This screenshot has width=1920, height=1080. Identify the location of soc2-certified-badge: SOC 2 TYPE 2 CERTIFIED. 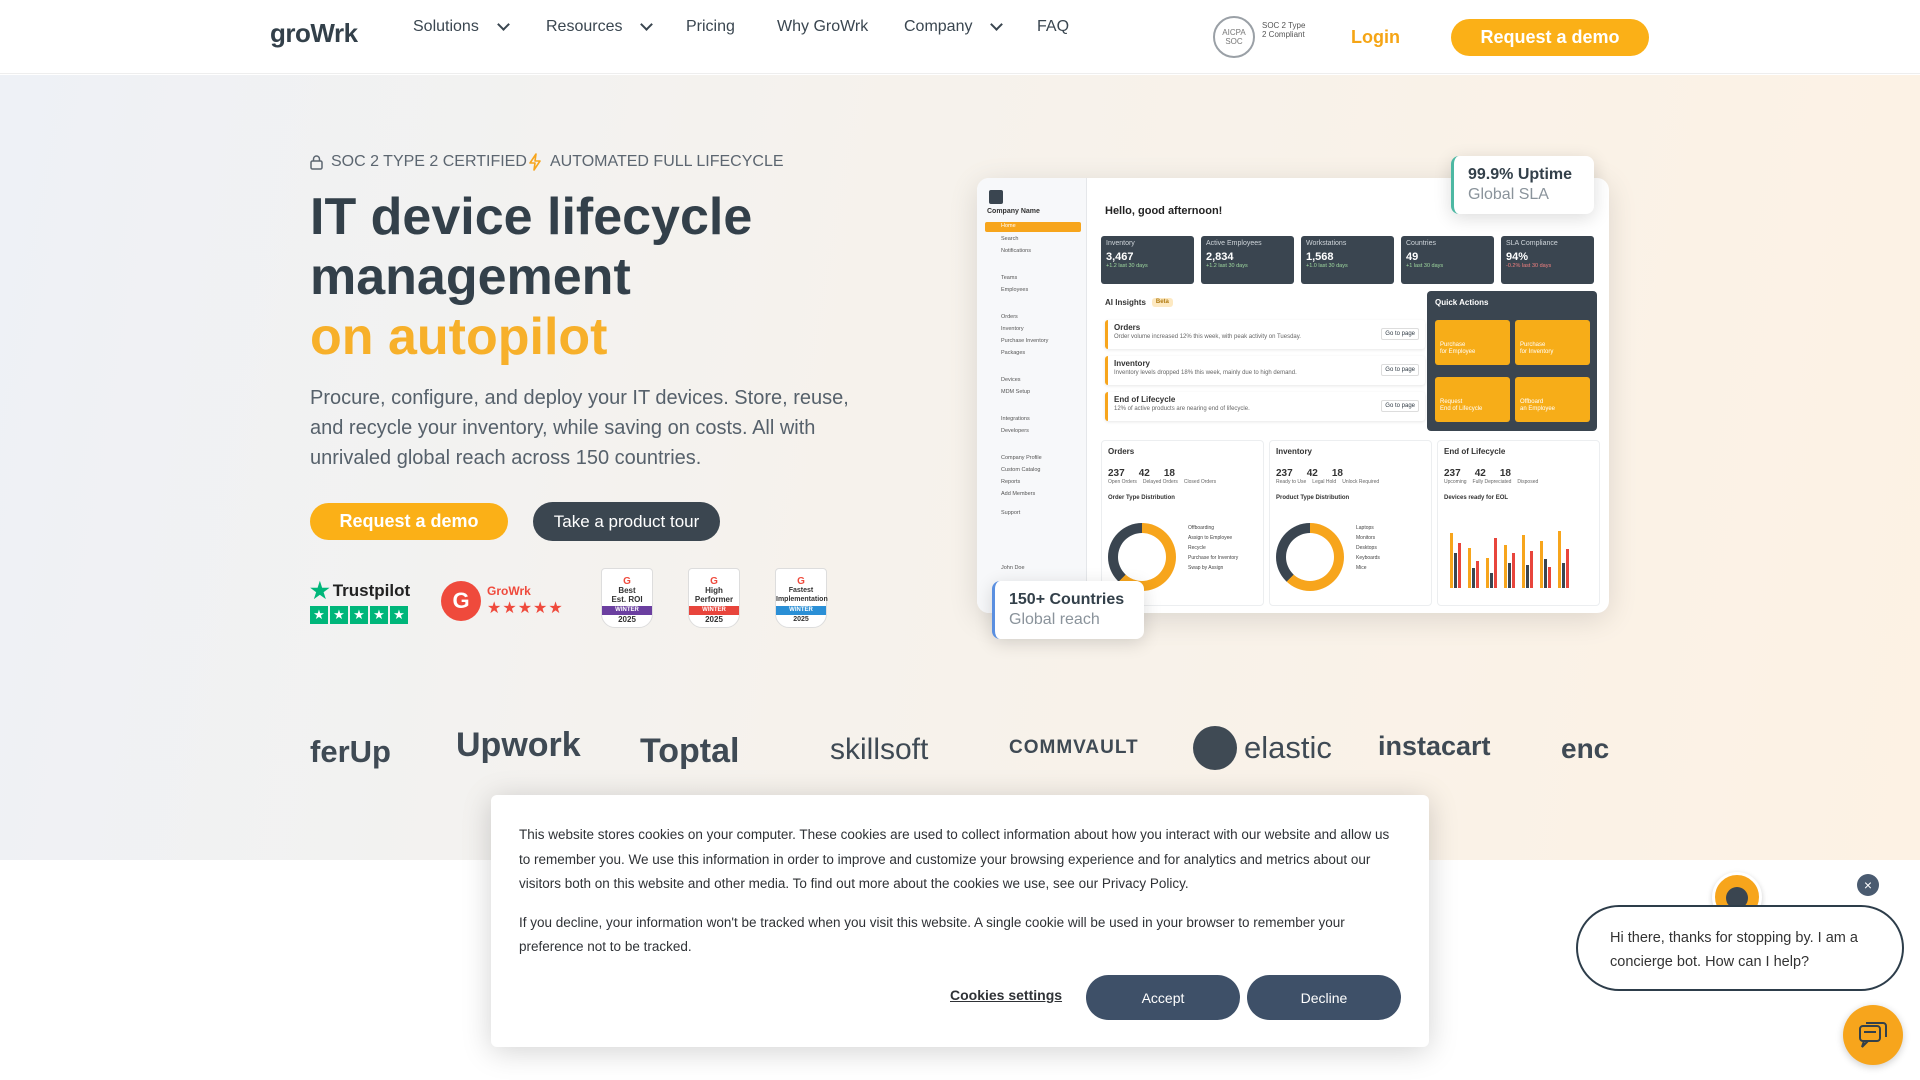
(418, 162).